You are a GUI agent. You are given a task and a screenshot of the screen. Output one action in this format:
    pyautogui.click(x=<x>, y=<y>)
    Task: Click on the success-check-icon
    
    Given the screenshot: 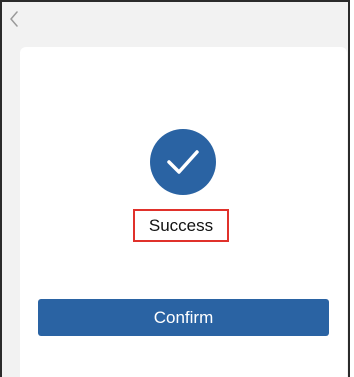 What is the action you would take?
    pyautogui.click(x=183, y=162)
    